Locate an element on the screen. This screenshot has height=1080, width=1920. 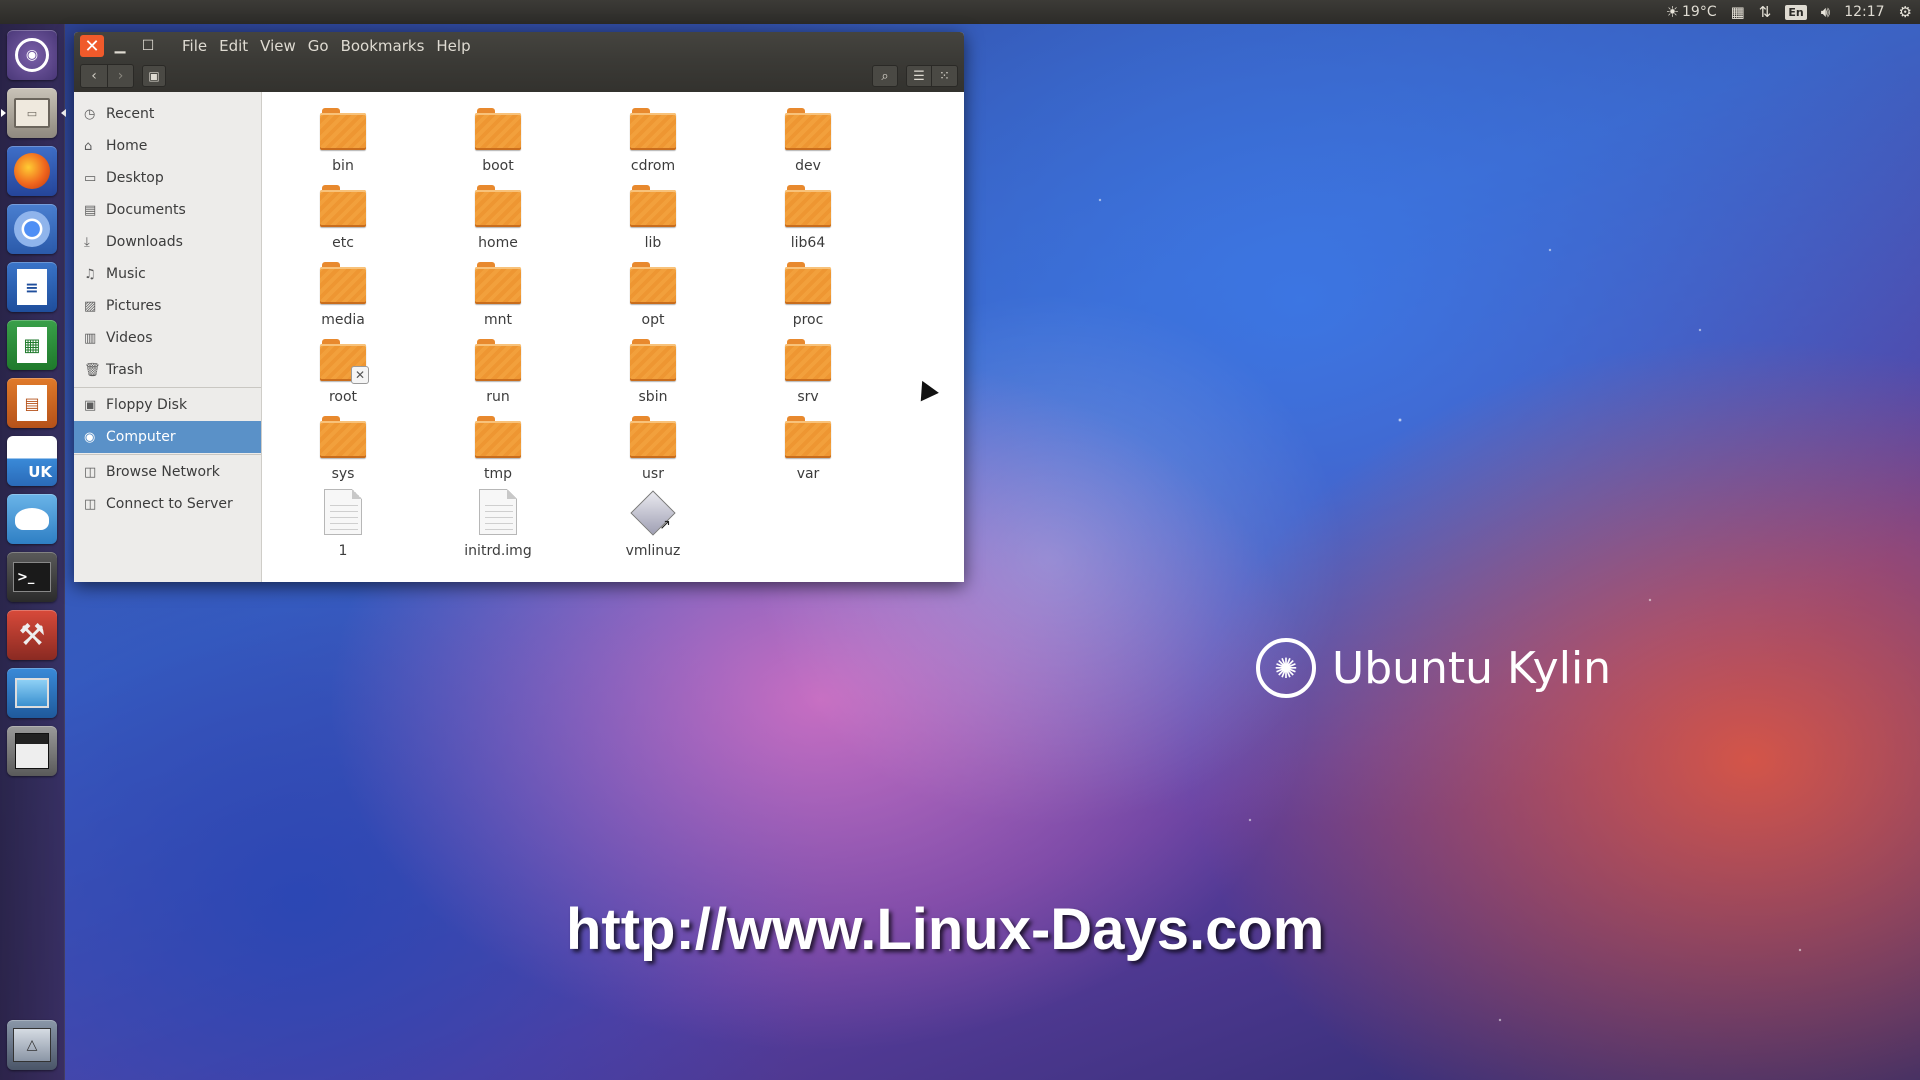
libreoffice-calc-icon: ▦ is located at coordinates (32, 345).